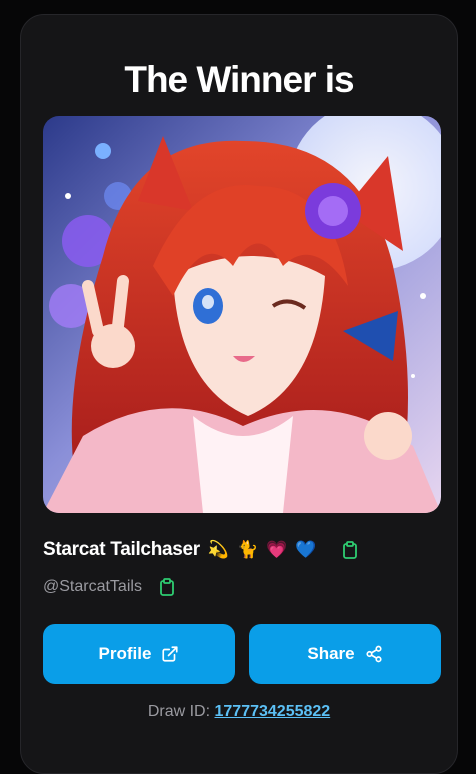 This screenshot has width=476, height=774. Describe the element at coordinates (273, 711) in the screenshot. I see `draw-id-link: 1777734255822` at that location.